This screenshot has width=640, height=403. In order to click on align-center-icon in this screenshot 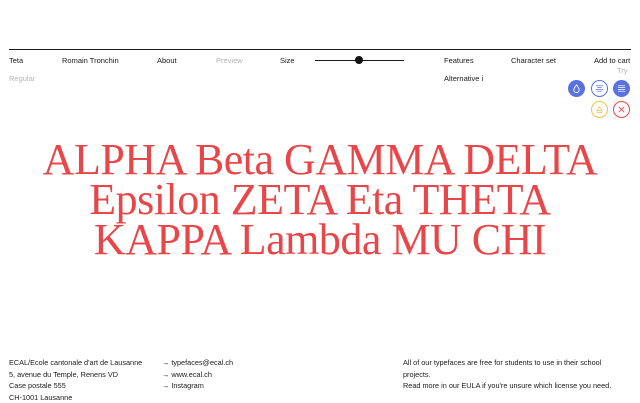, I will do `click(599, 88)`.